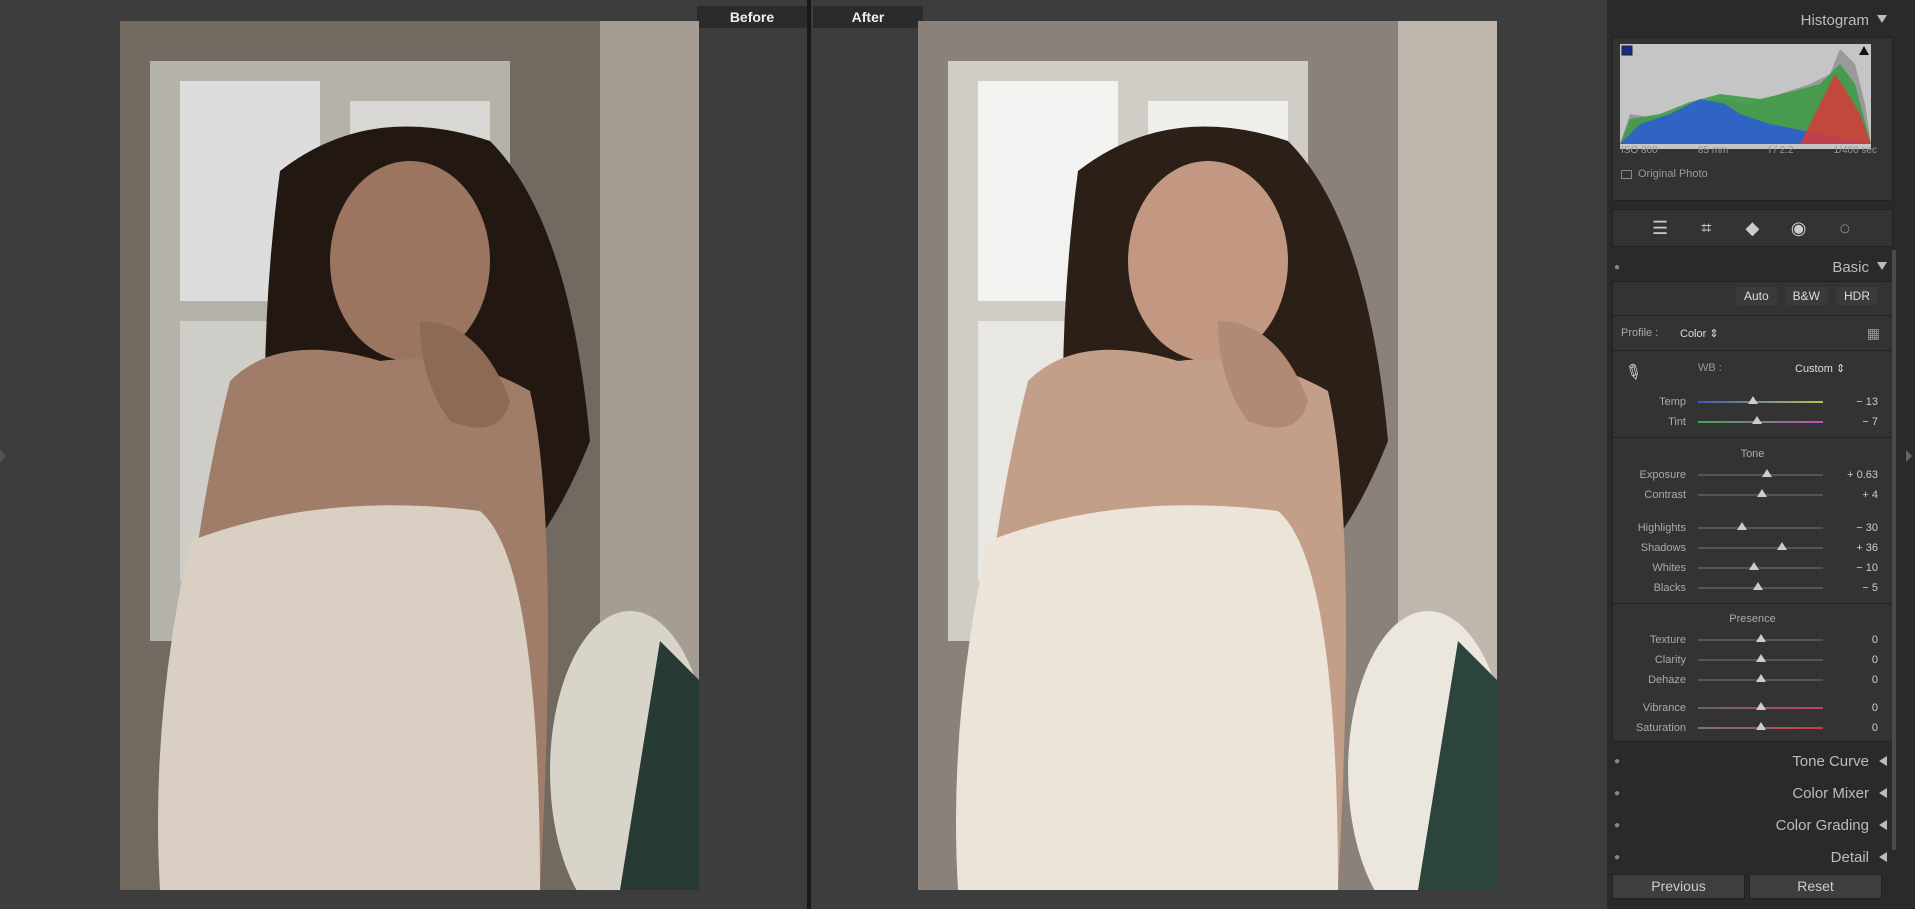 The height and width of the screenshot is (909, 1915). What do you see at coordinates (1752, 454) in the screenshot?
I see `tone-heading: Tone` at bounding box center [1752, 454].